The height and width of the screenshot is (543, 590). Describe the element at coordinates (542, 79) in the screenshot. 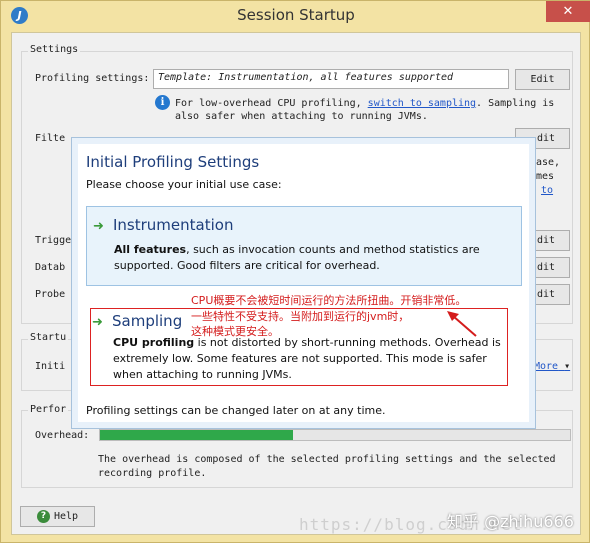

I see `edit-profiling-button: Edit` at that location.